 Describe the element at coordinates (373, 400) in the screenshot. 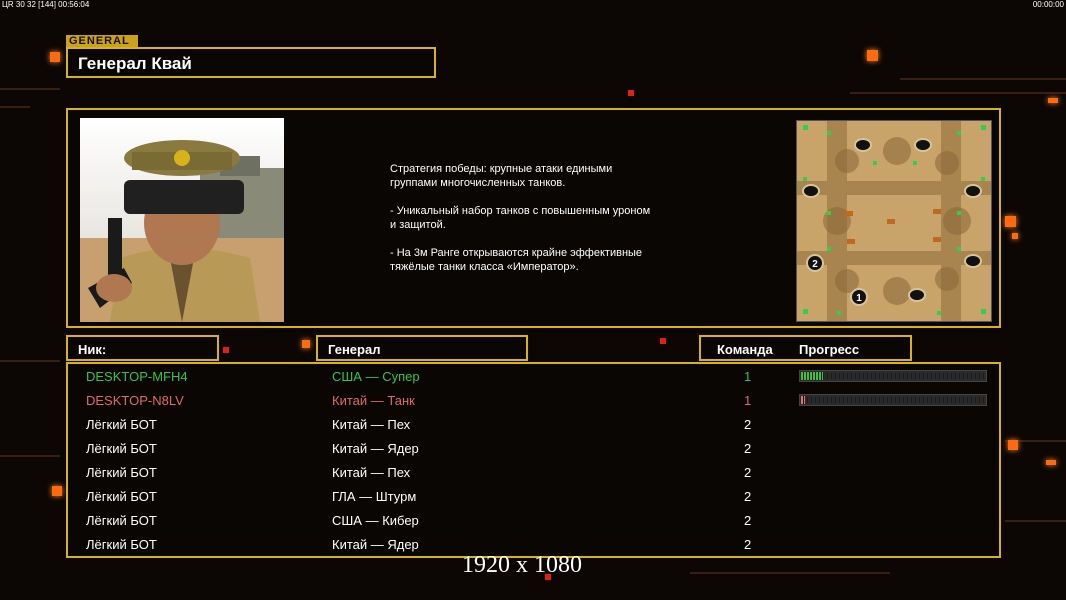

I see `player-general: Китай — Танк` at that location.